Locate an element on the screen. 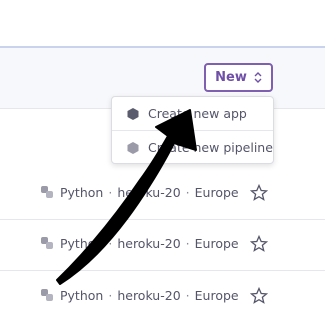 Image resolution: width=325 pixels, height=313 pixels. create-new-app-item: Create new app is located at coordinates (192, 113).